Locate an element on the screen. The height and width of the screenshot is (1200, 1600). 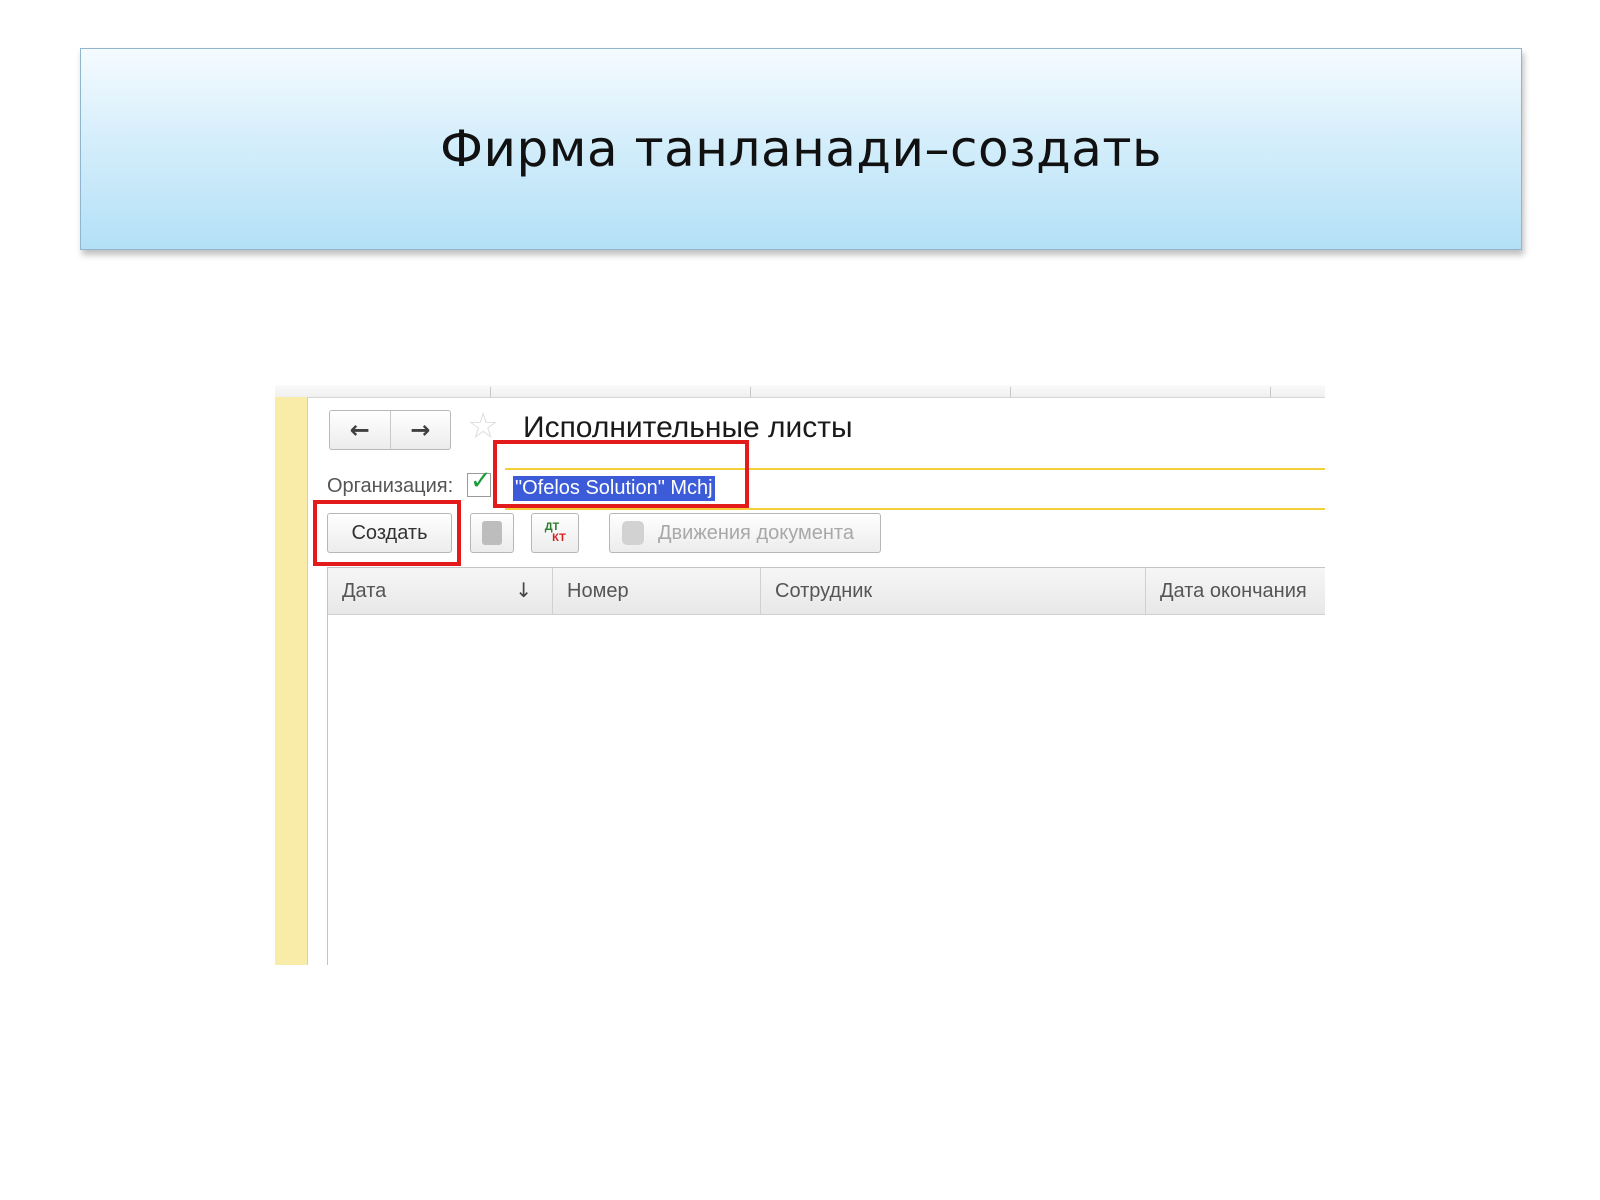
document-movements-button: Движения документа is located at coordinates (745, 533).